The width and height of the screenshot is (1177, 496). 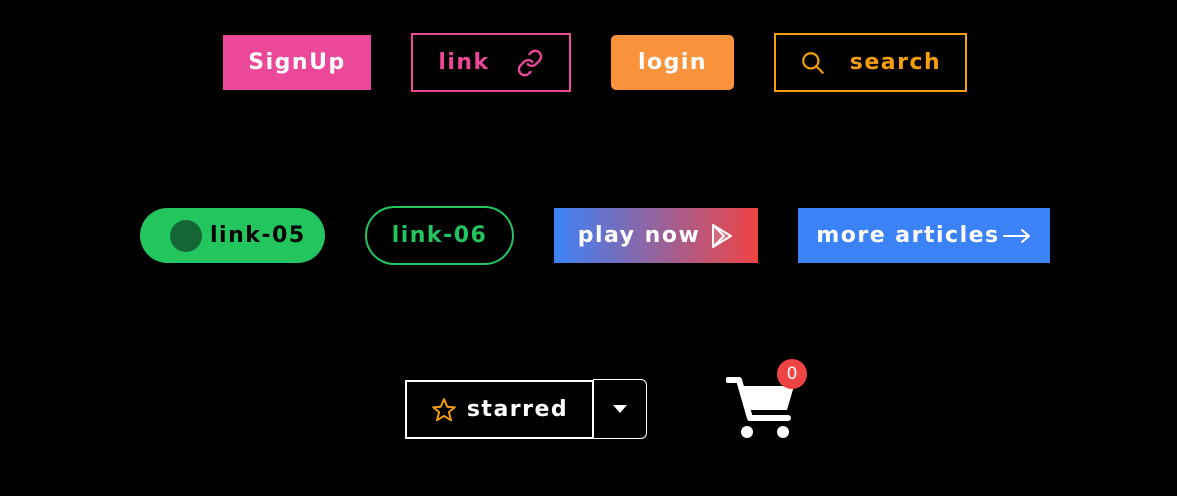 What do you see at coordinates (908, 235) in the screenshot?
I see `more-articles-label: more articles` at bounding box center [908, 235].